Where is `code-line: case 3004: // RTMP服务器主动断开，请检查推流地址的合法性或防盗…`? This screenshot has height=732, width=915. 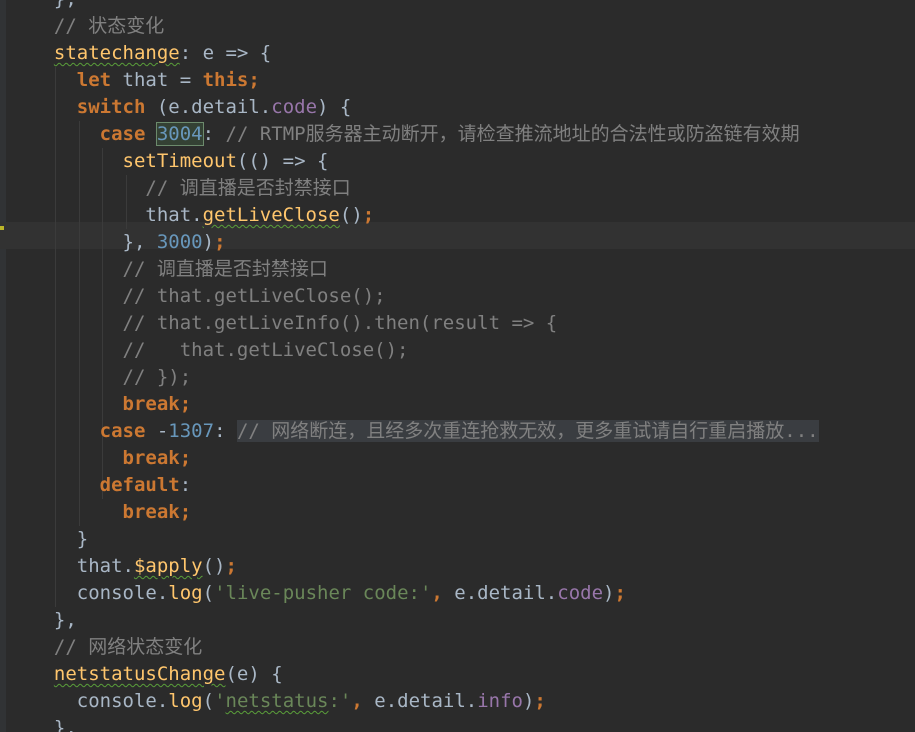 code-line: case 3004: // RTMP服务器主动断开，请检查推流地址的合法性或防盗… is located at coordinates (415, 134).